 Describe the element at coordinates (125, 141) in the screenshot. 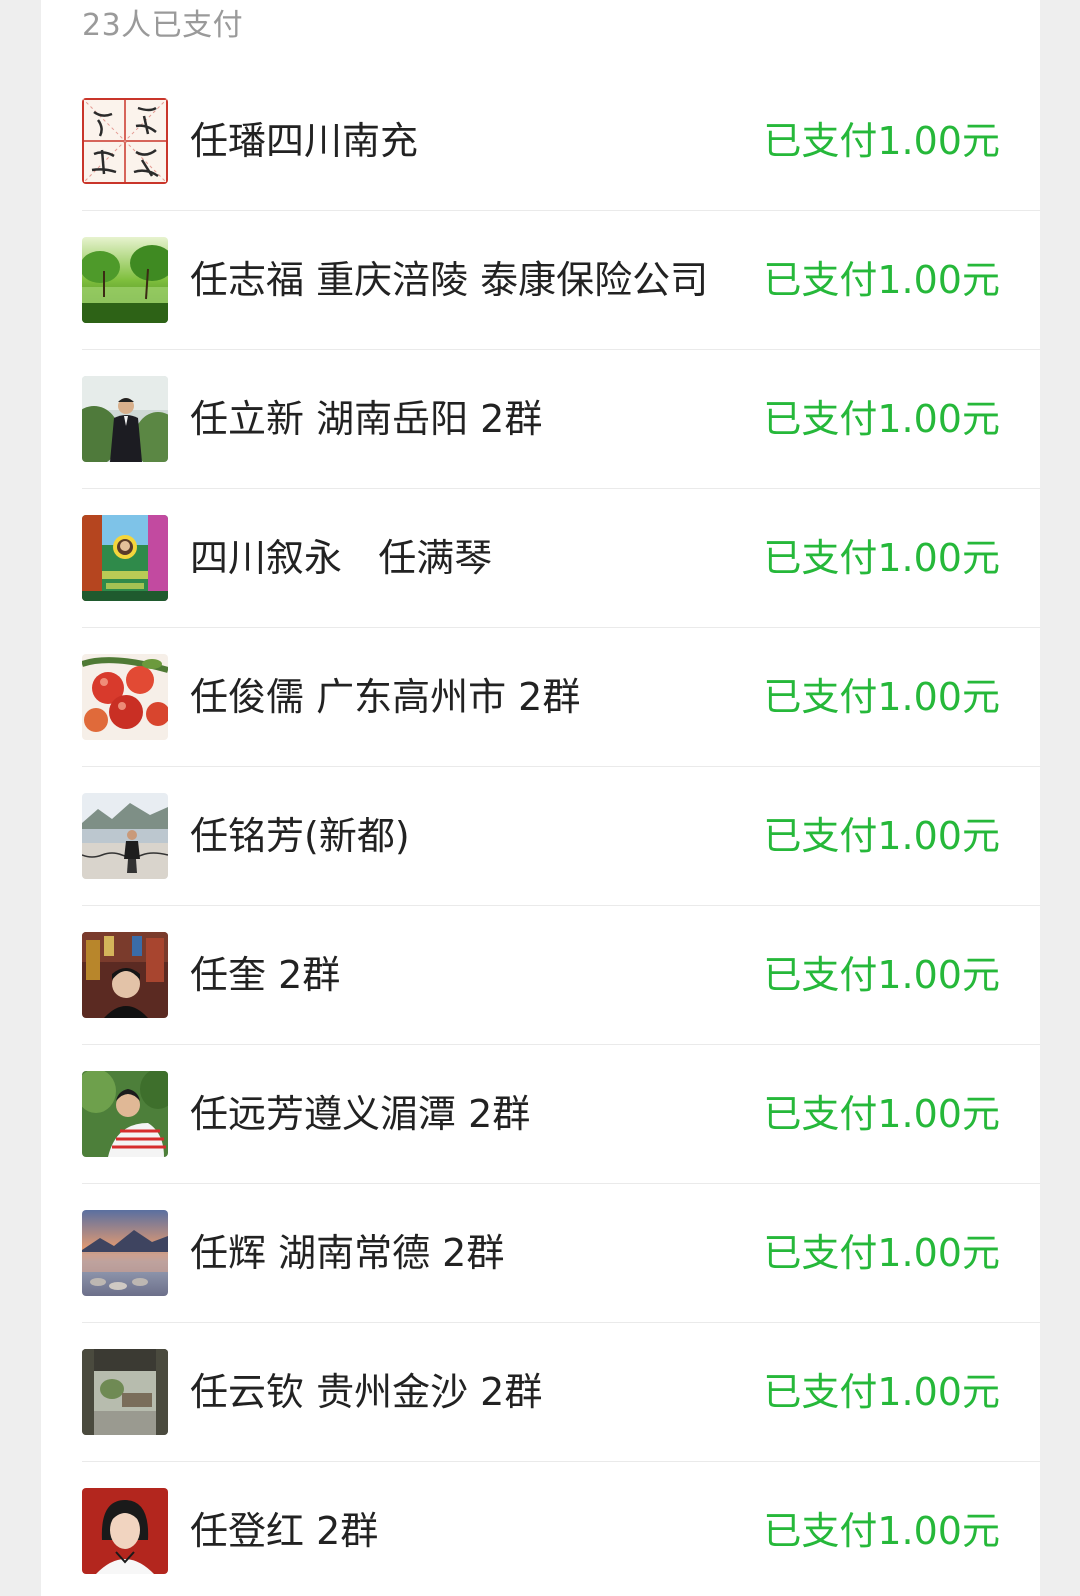

I see `calligraphy-avatar` at that location.